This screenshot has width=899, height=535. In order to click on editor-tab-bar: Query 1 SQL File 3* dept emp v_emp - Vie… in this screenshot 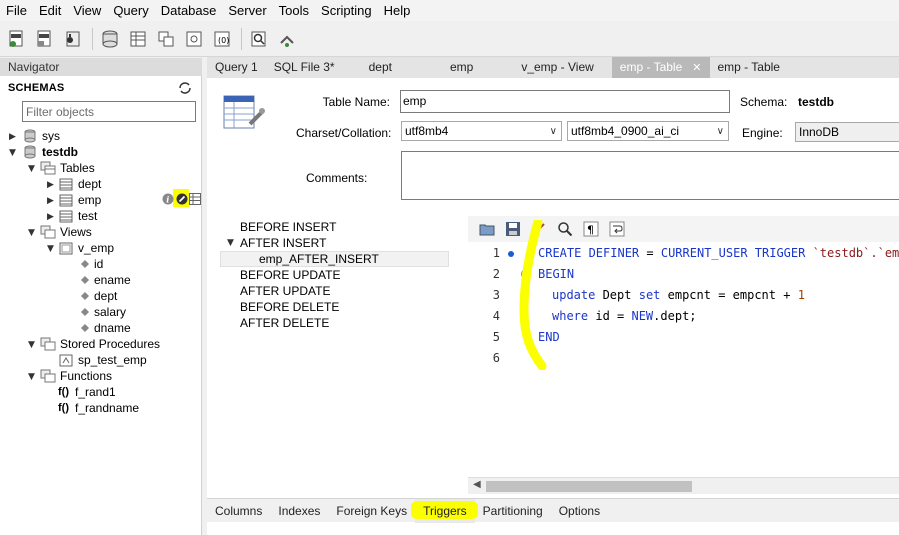, I will do `click(553, 67)`.